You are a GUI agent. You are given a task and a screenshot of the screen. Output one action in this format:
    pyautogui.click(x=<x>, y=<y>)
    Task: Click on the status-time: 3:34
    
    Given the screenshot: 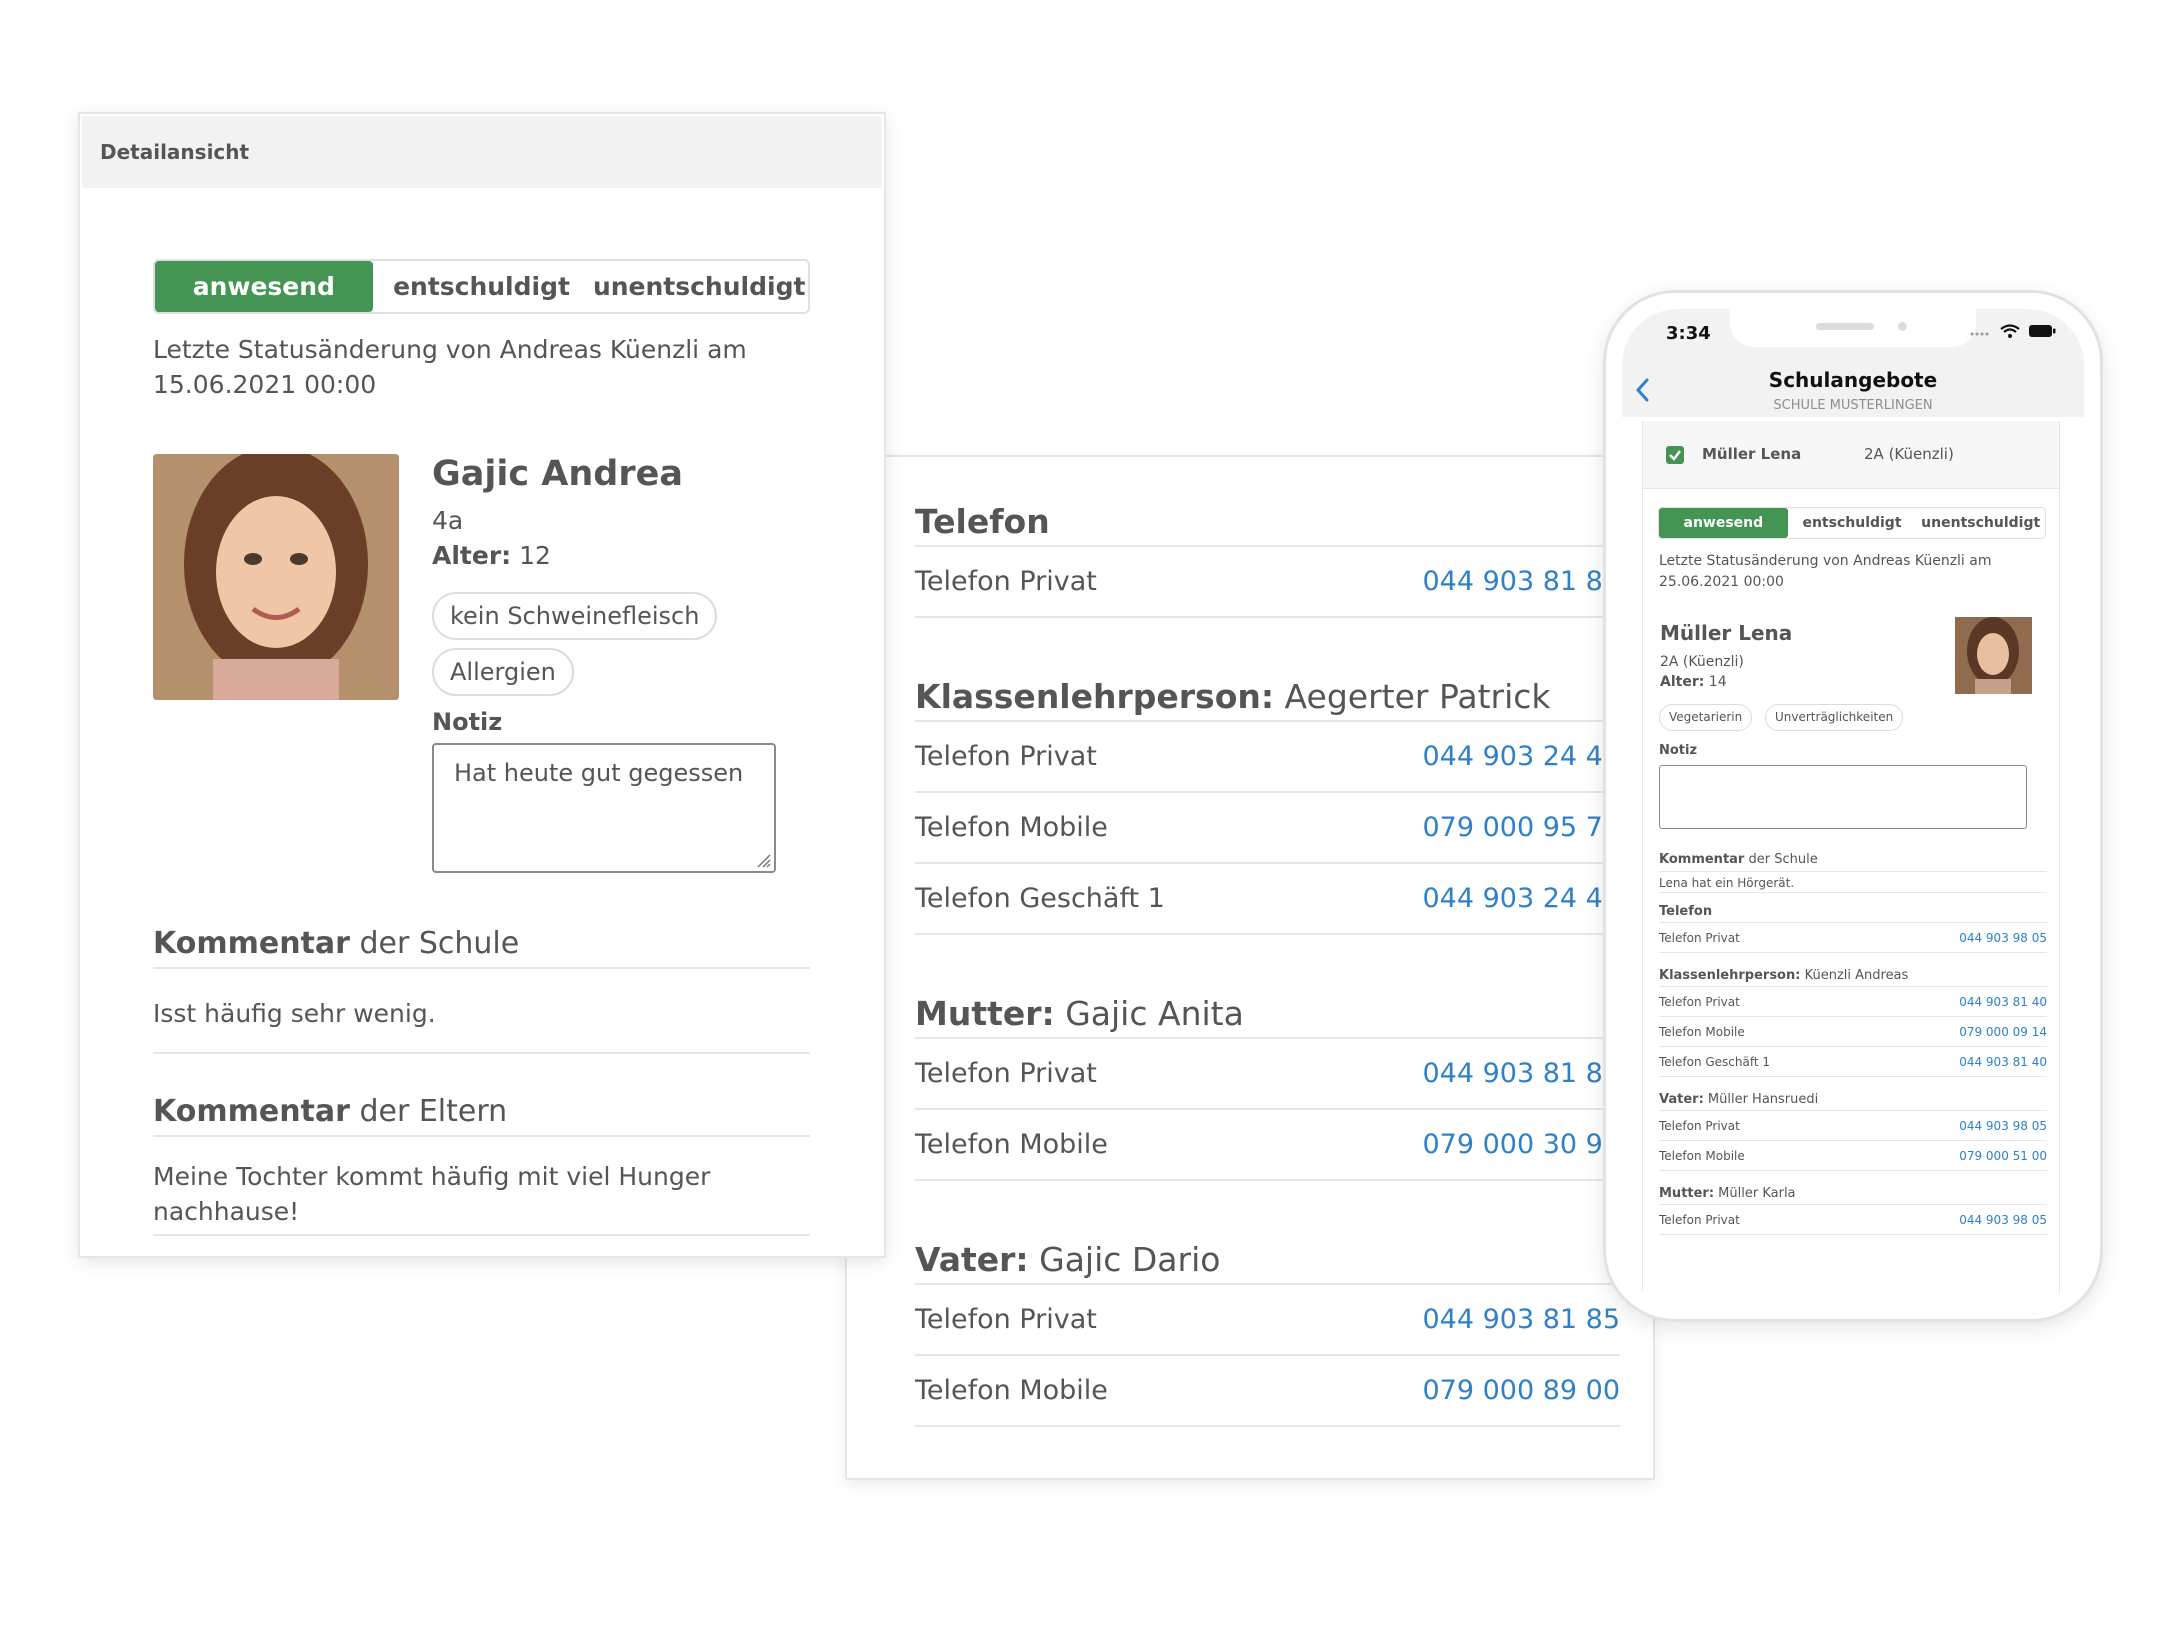 What is the action you would take?
    pyautogui.click(x=1688, y=333)
    